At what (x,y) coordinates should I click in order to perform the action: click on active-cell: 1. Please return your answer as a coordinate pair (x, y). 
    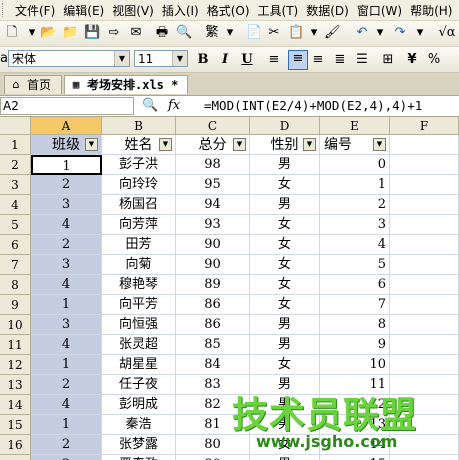
    Looking at the image, I should click on (66, 165).